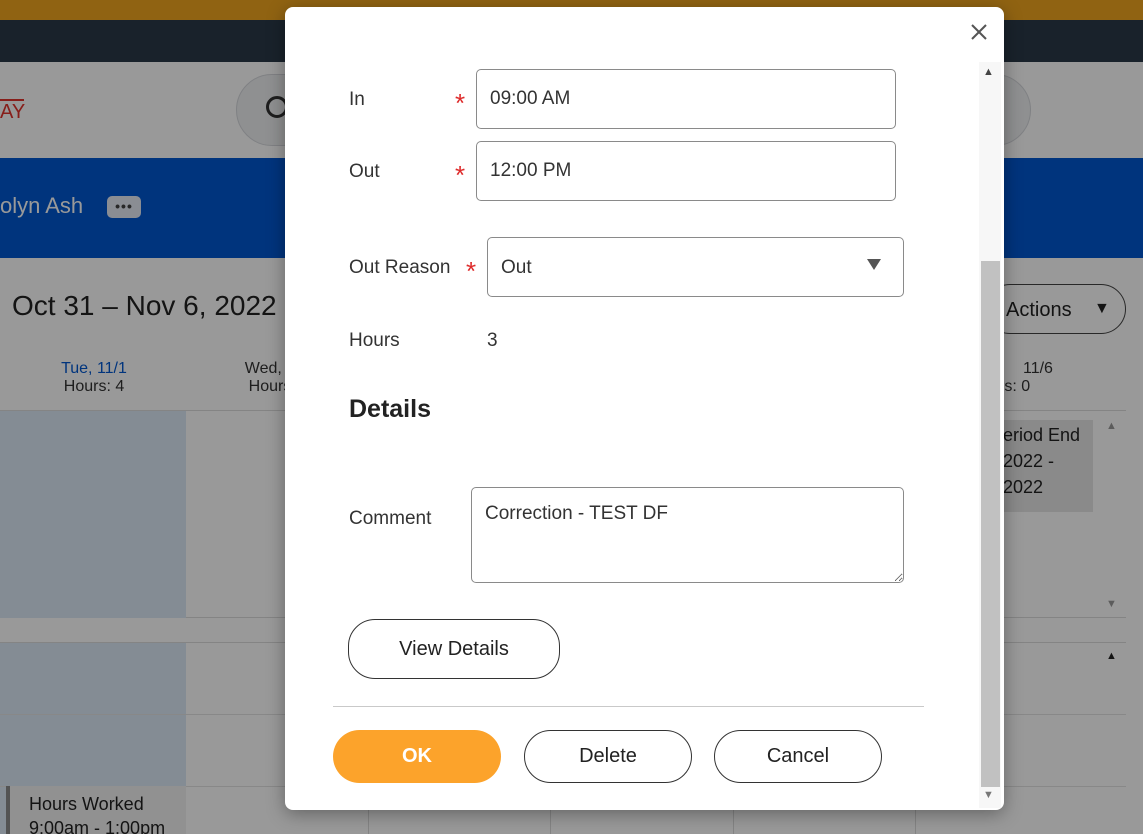  Describe the element at coordinates (988, 795) in the screenshot. I see `chevron-down-icon: ▼` at that location.